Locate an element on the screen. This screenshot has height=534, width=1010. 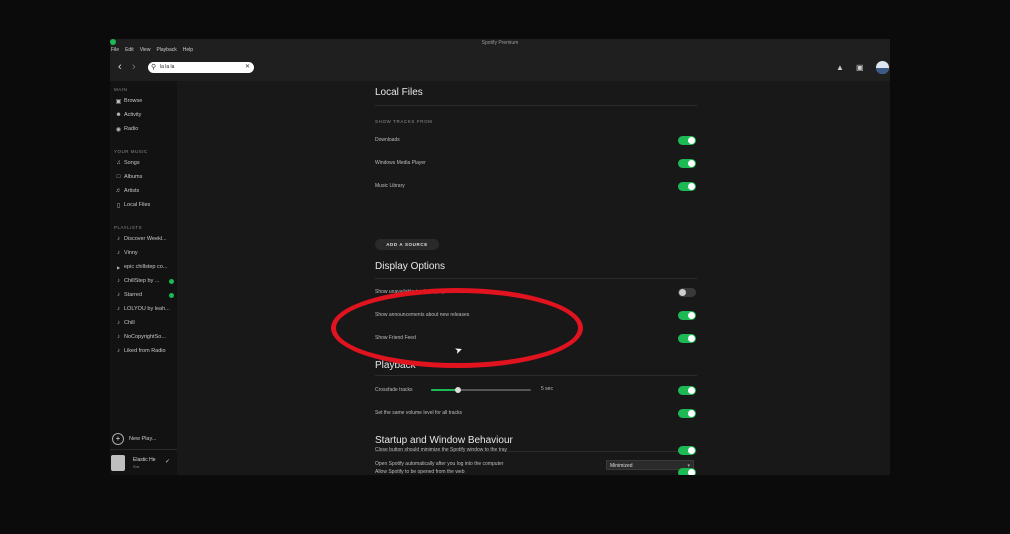
sidebar-header-playlists: PLAYLISTS is located at coordinates (128, 227).